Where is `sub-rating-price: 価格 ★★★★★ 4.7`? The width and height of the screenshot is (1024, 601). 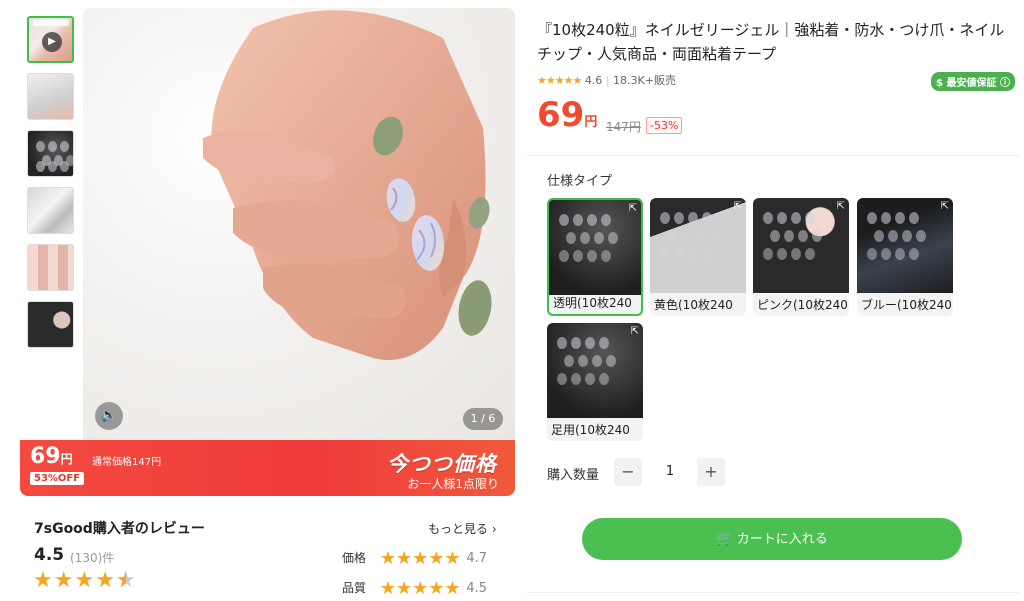 sub-rating-price: 価格 ★★★★★ 4.7 is located at coordinates (414, 558).